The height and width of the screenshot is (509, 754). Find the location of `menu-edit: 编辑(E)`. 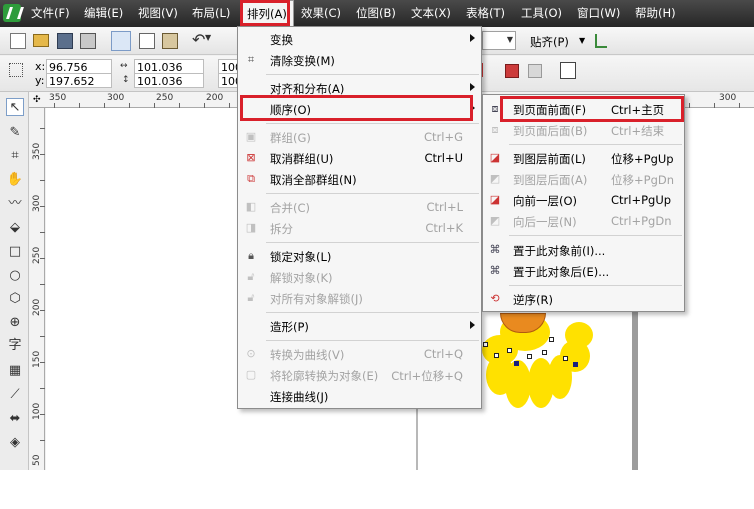

menu-edit: 编辑(E) is located at coordinates (103, 13).